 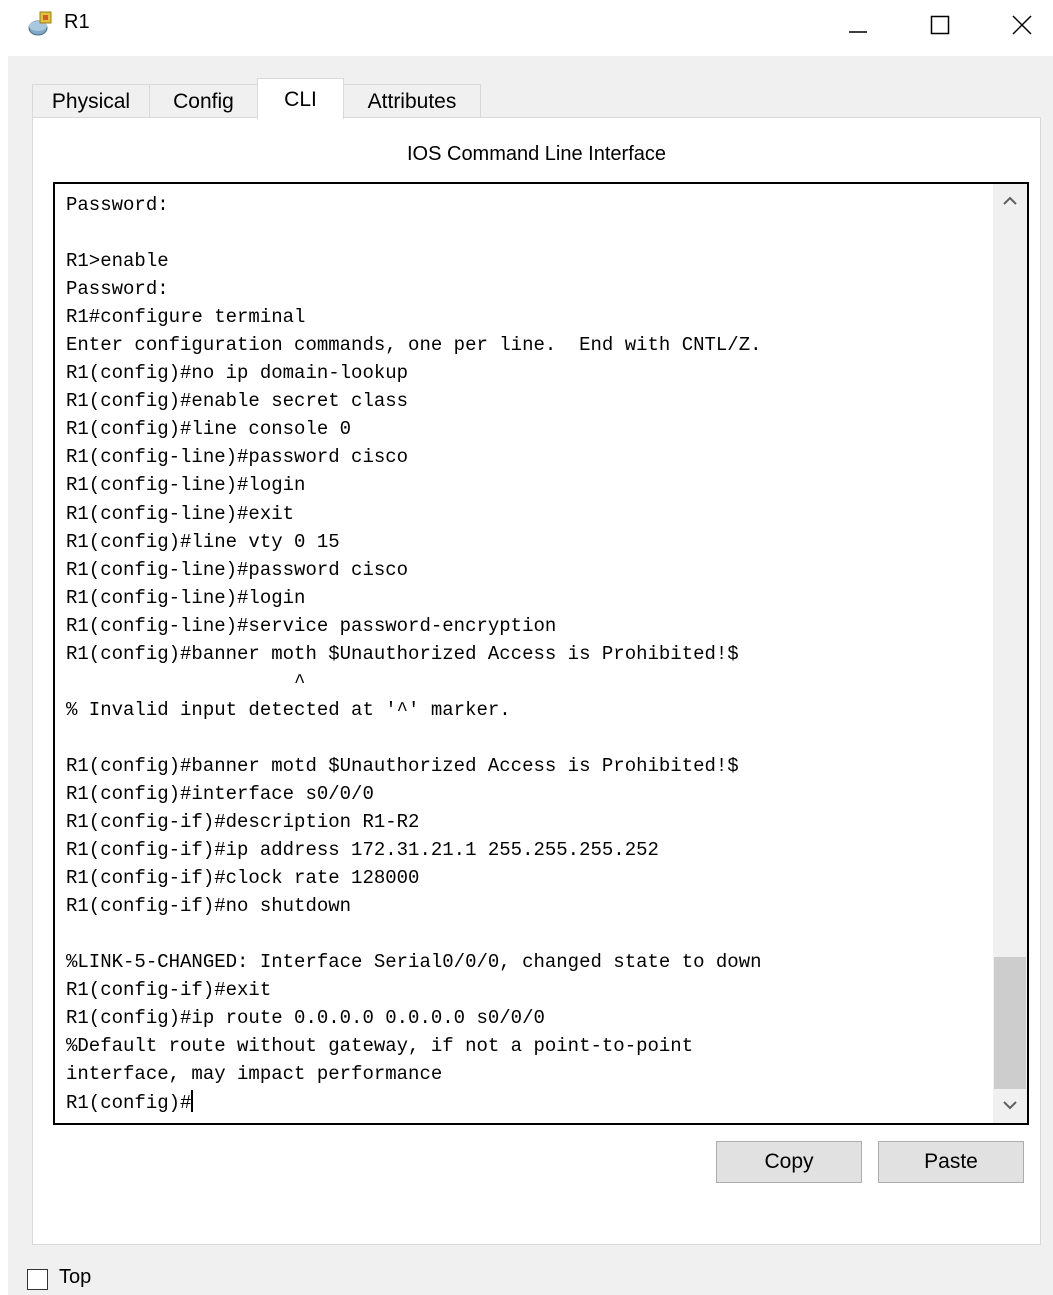 What do you see at coordinates (203, 101) in the screenshot?
I see `tab-config: Config` at bounding box center [203, 101].